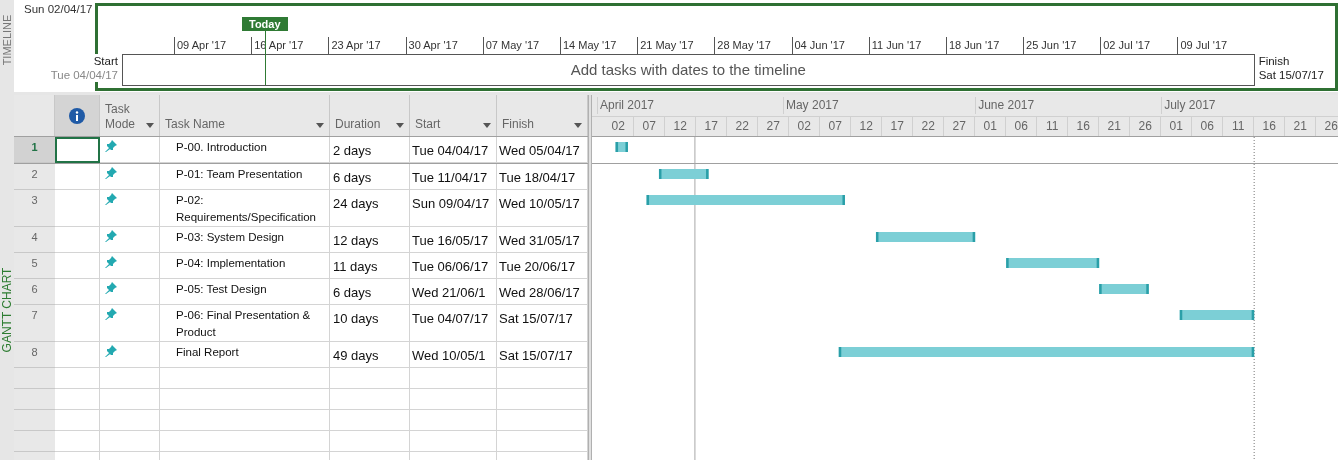  I want to click on table-cell: Tue 11/04/17, so click(453, 177).